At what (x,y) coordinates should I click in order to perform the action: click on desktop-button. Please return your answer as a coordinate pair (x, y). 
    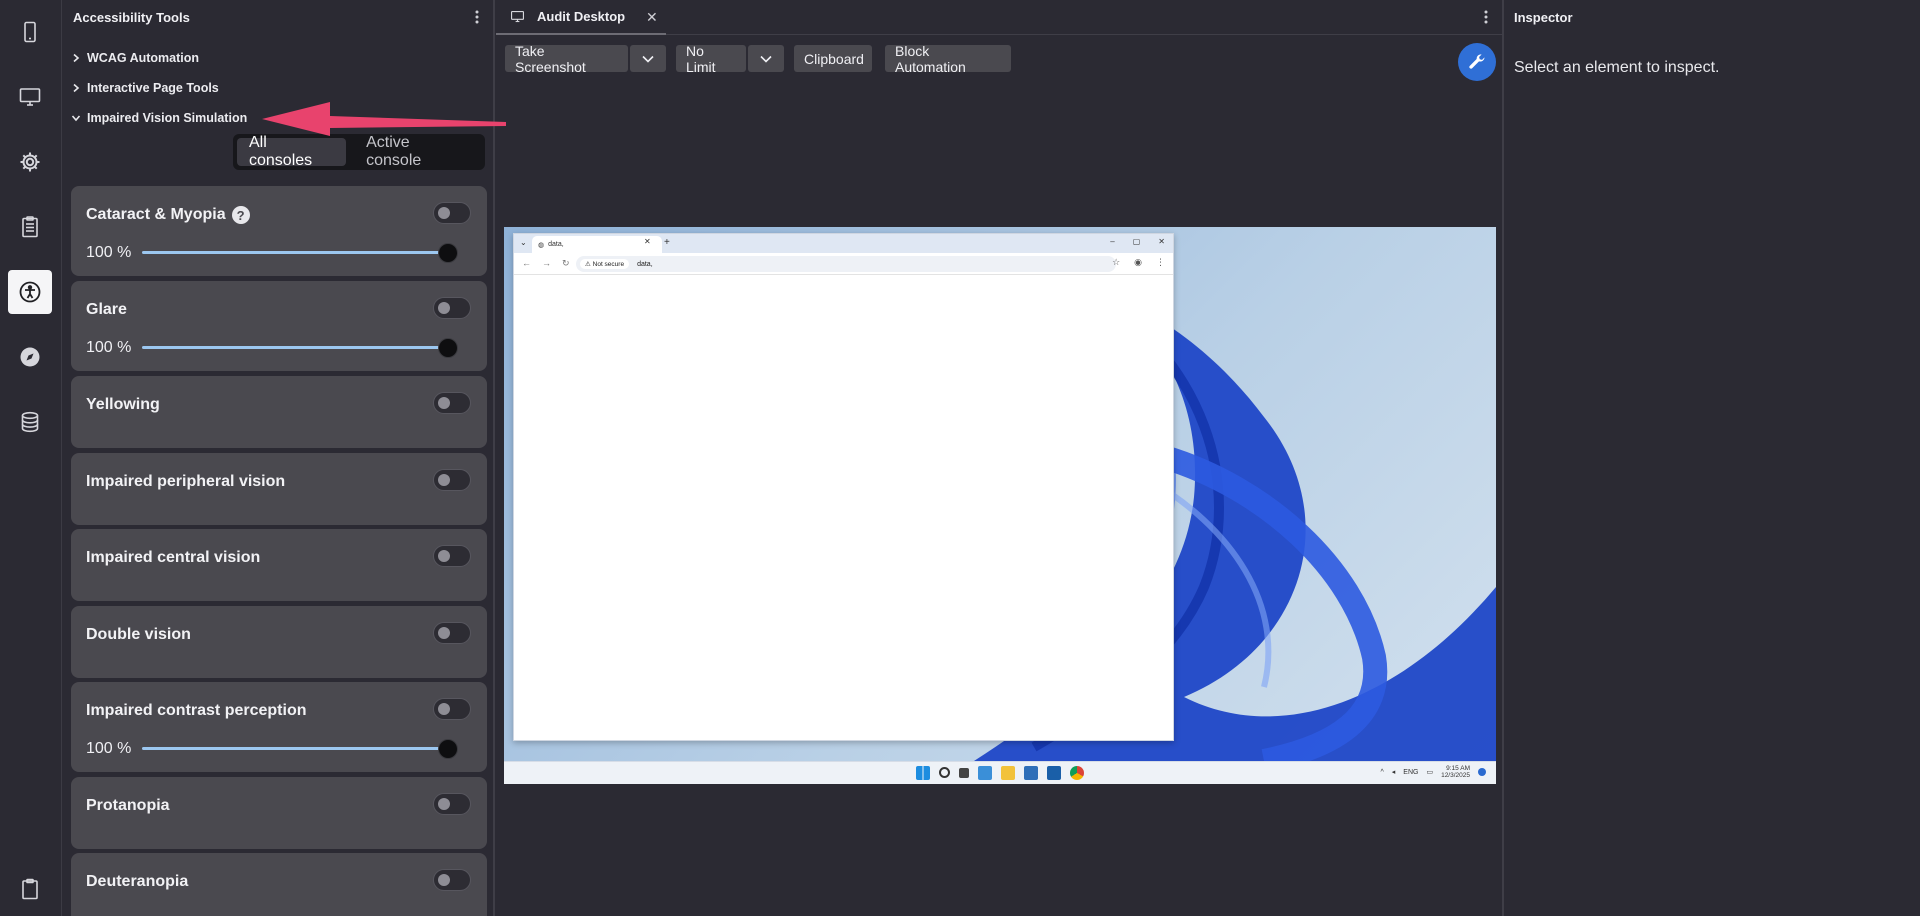
    Looking at the image, I should click on (30, 97).